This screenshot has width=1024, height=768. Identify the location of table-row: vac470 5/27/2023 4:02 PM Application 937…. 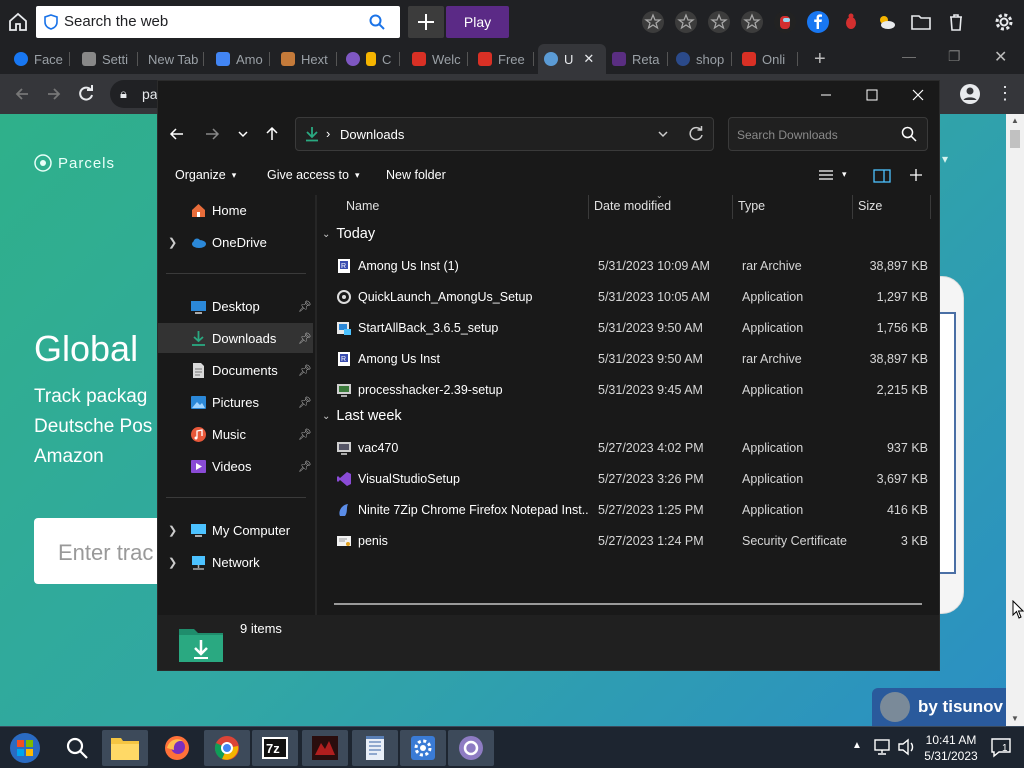
(627, 448).